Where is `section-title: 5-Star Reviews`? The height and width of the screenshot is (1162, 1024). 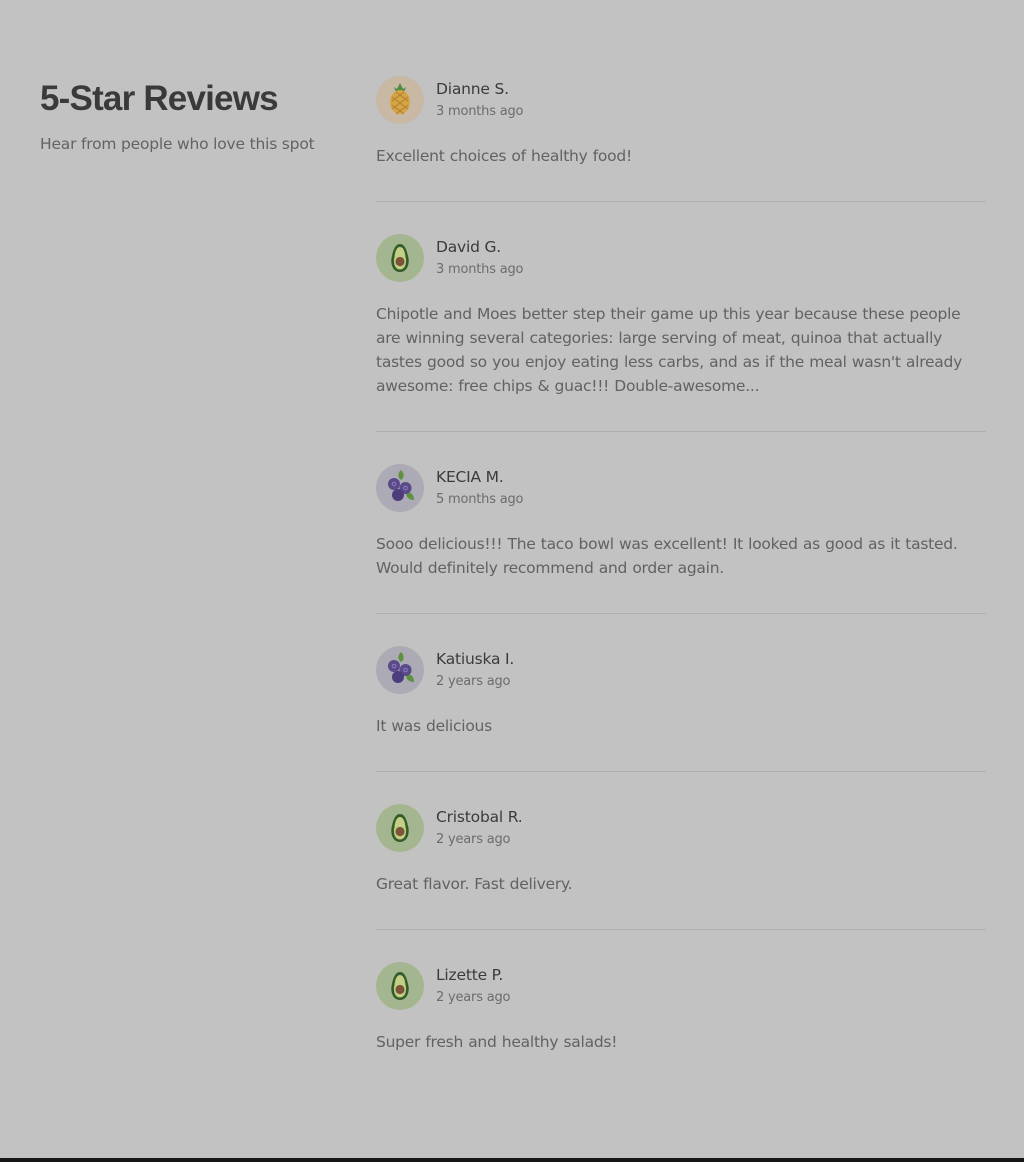
section-title: 5-Star Reviews is located at coordinates (159, 98).